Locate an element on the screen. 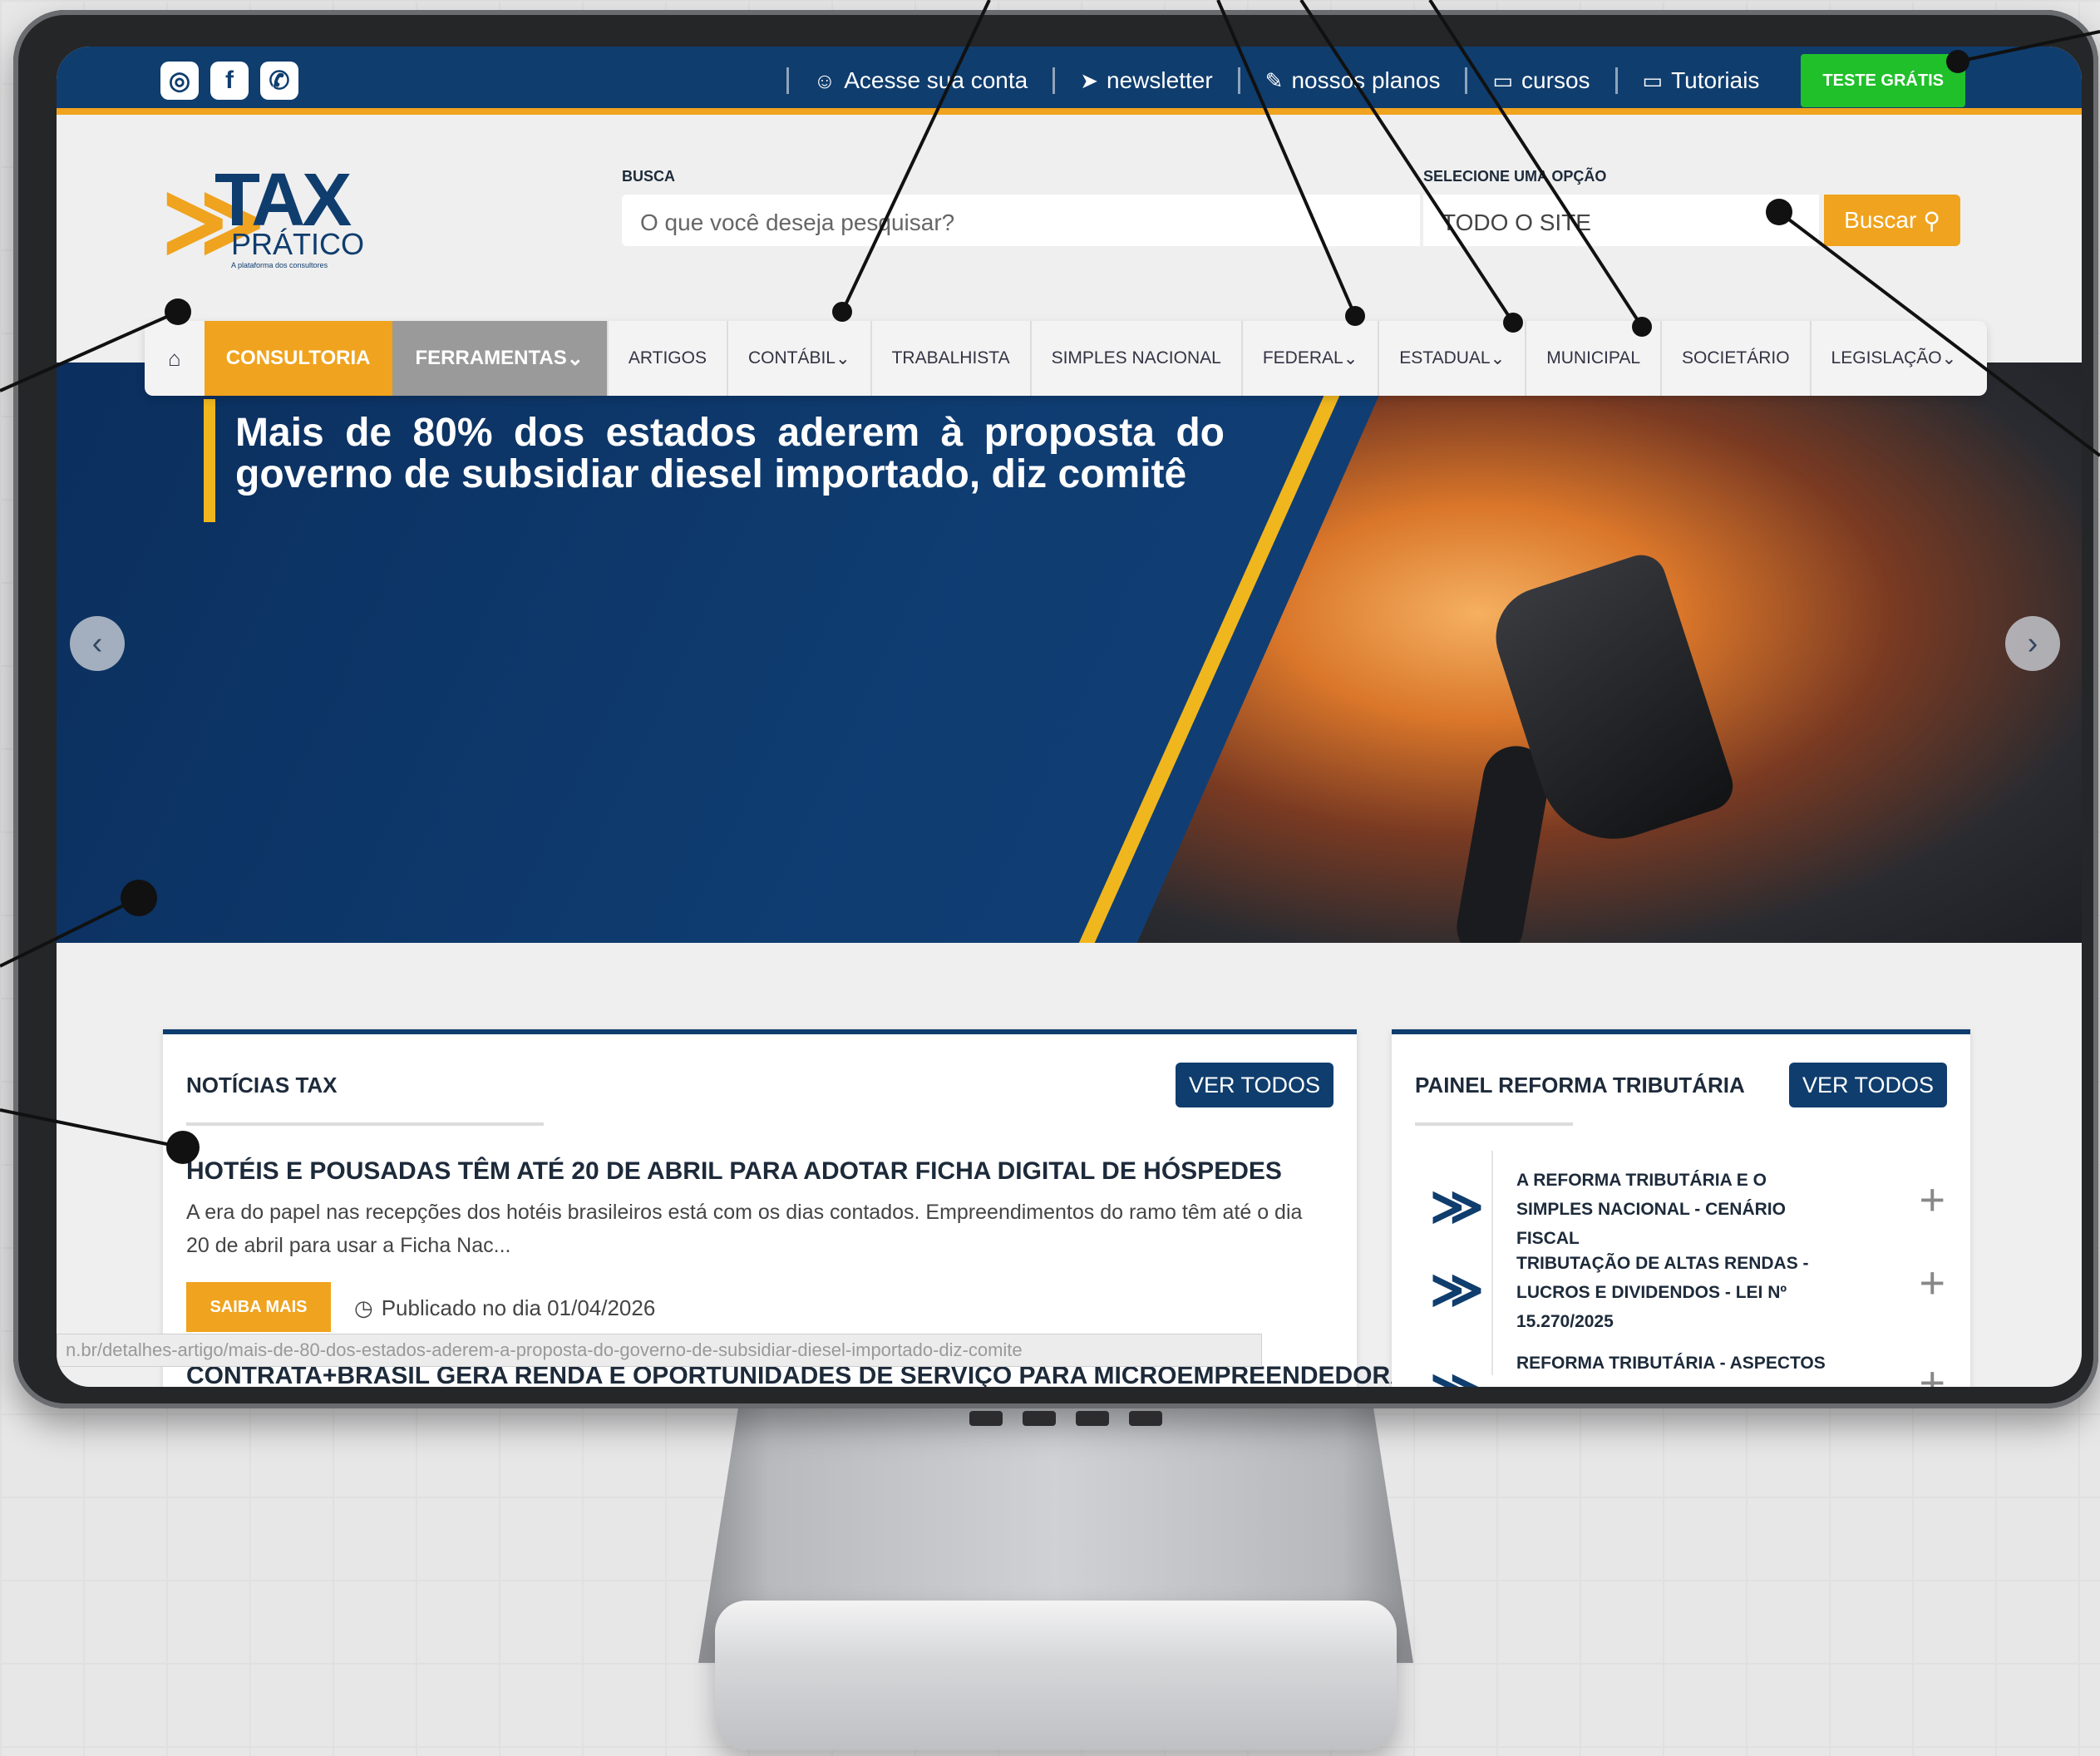  account-link: ☺ Acesse sua conta is located at coordinates (919, 80).